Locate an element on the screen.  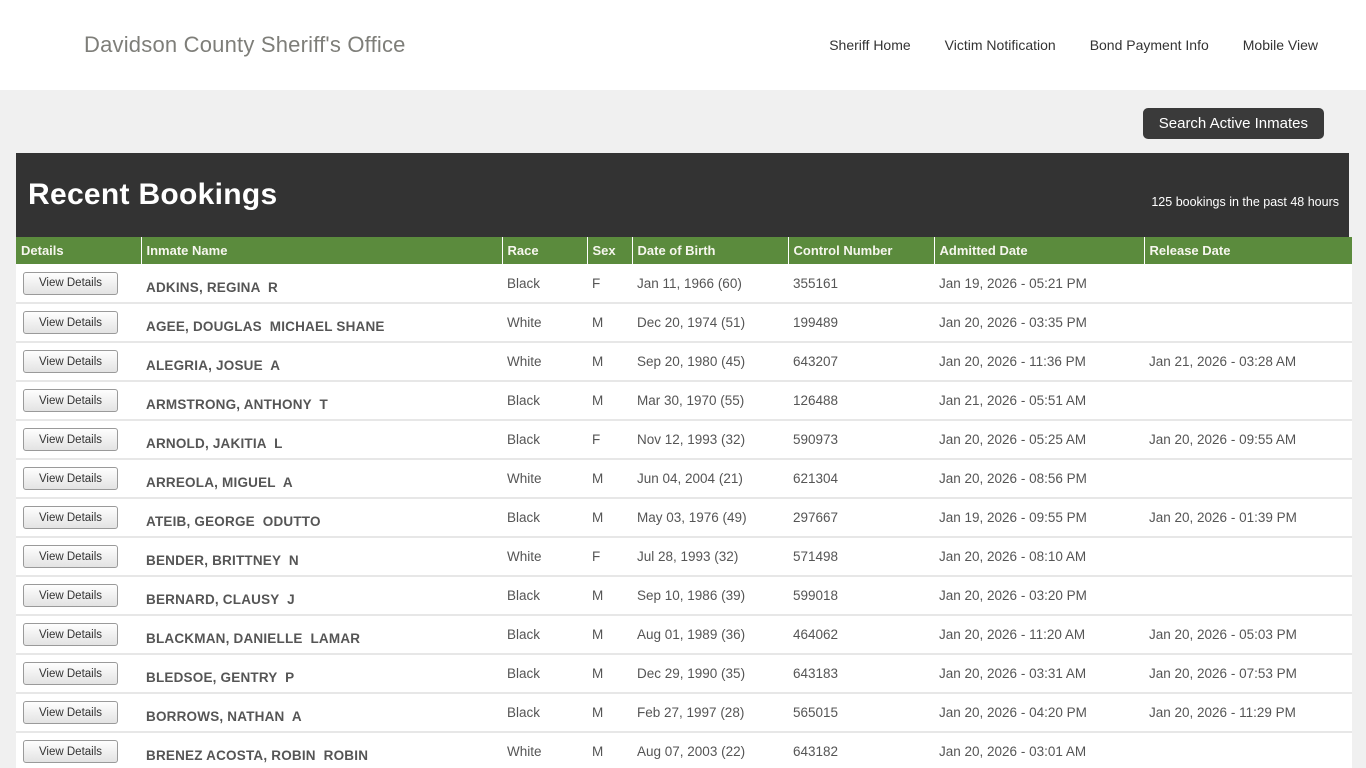
nav-link-sheriff-home: Sheriff Home is located at coordinates (869, 45).